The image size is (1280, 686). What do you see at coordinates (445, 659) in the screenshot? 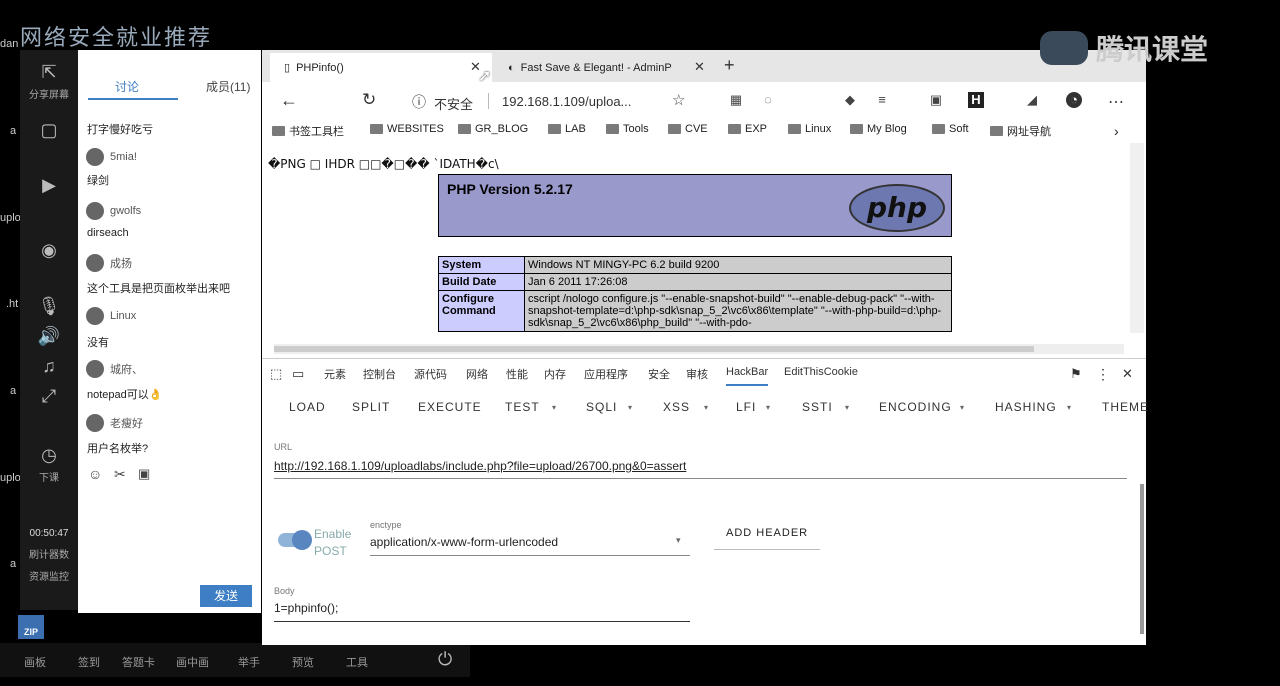
I see `power-icon: ⏻` at bounding box center [445, 659].